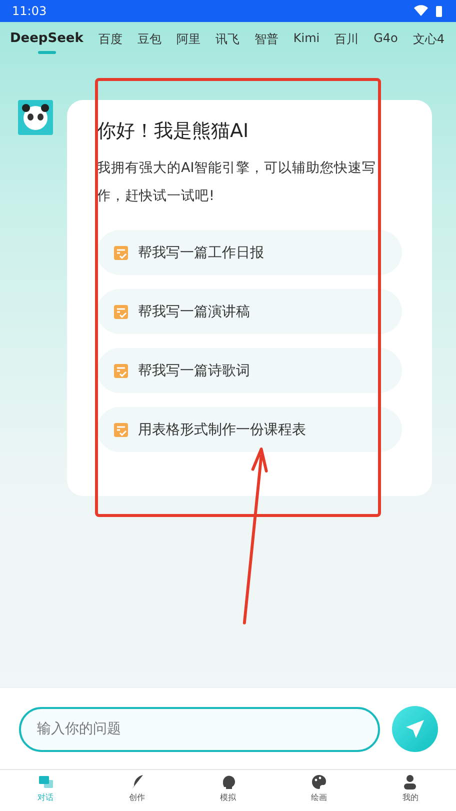  I want to click on model-tab: 百度, so click(110, 50).